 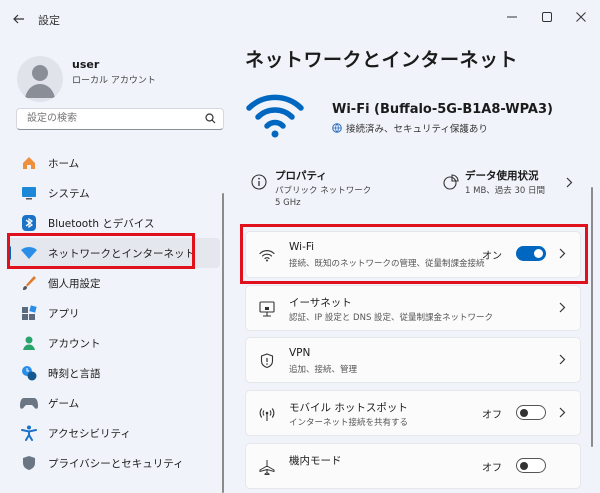 What do you see at coordinates (114, 403) in the screenshot?
I see `sidebar-item-gaming: ゲーム` at bounding box center [114, 403].